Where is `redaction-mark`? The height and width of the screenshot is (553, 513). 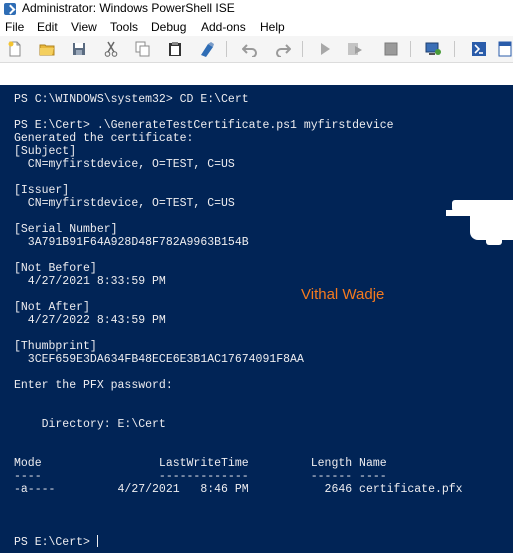 redaction-mark is located at coordinates (494, 241).